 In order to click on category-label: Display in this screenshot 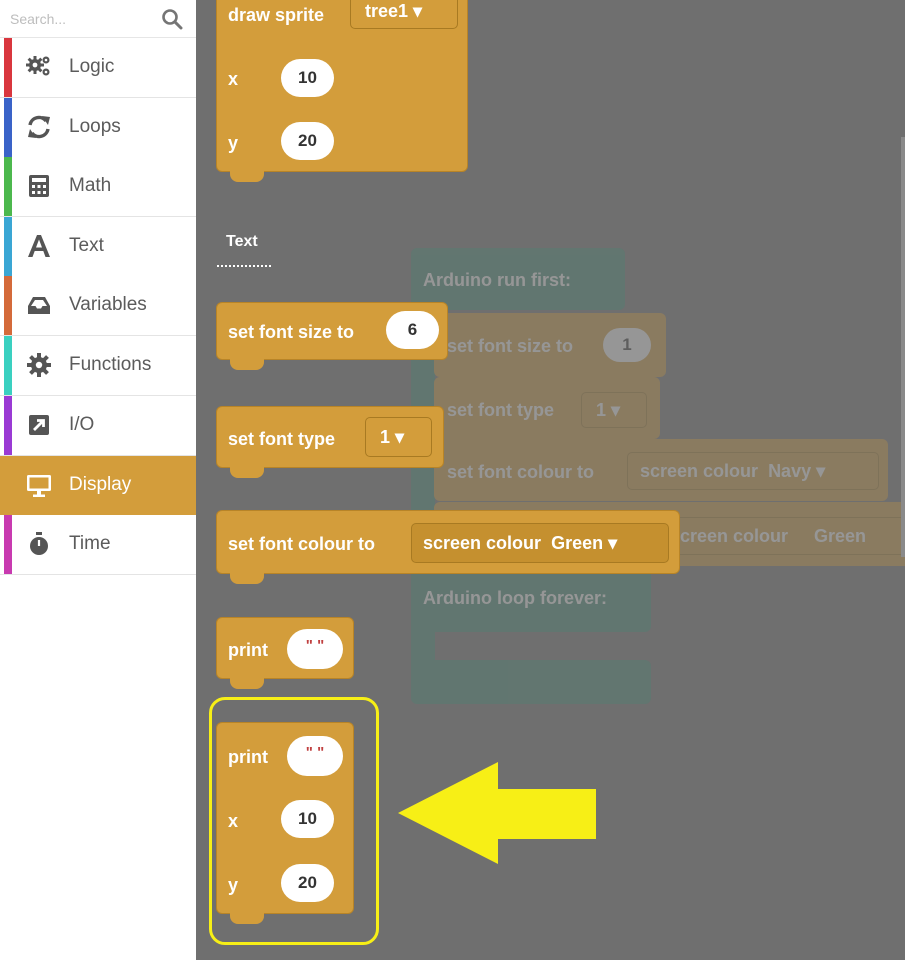, I will do `click(100, 484)`.